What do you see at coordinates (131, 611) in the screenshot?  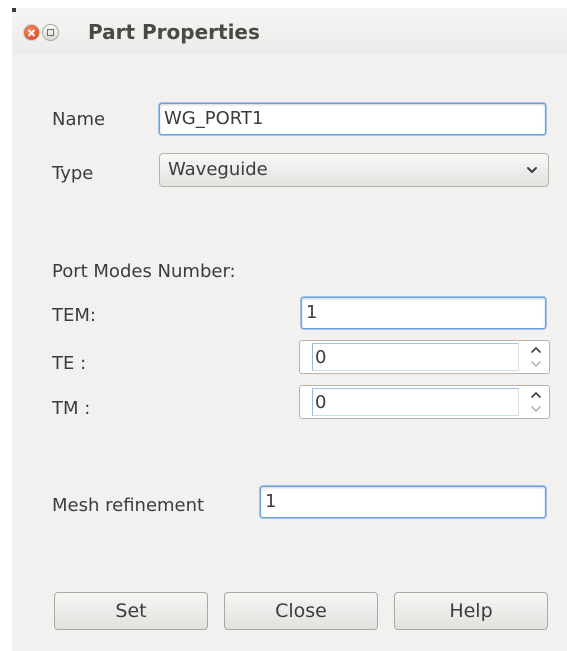 I see `set-button: Set` at bounding box center [131, 611].